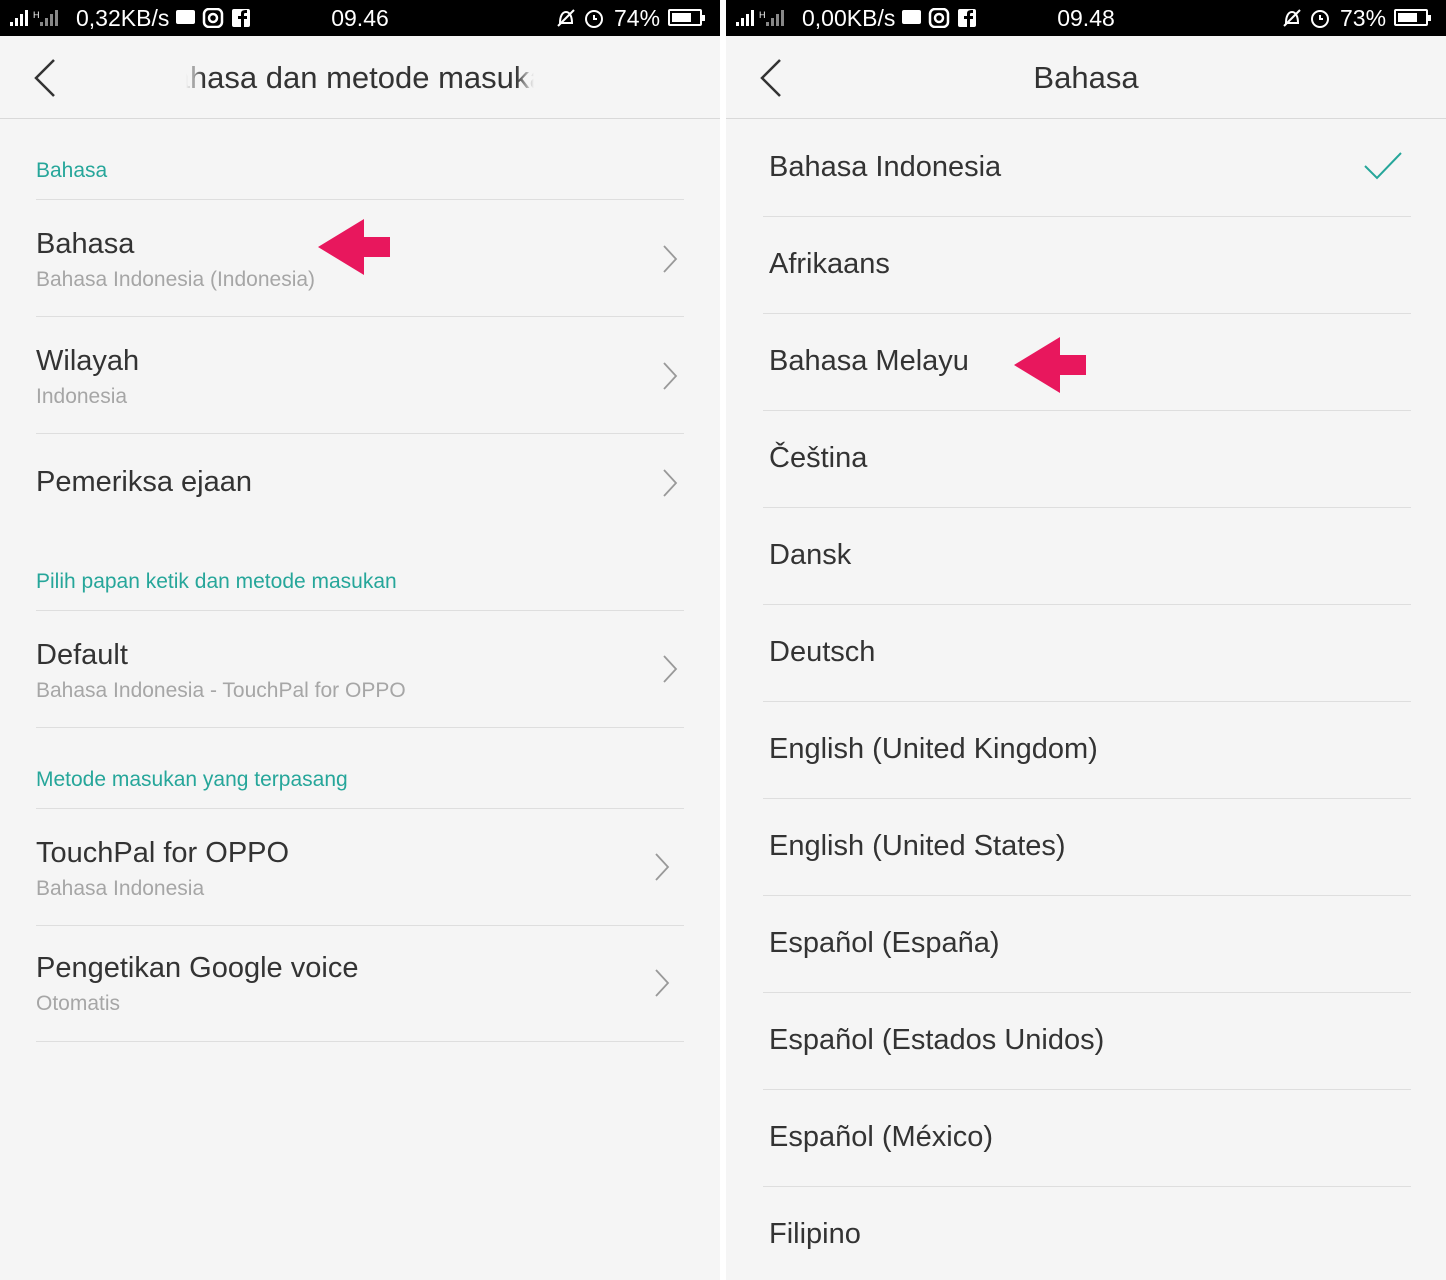  What do you see at coordinates (1087, 168) in the screenshot?
I see `language-option: Bahasa Indonesia` at bounding box center [1087, 168].